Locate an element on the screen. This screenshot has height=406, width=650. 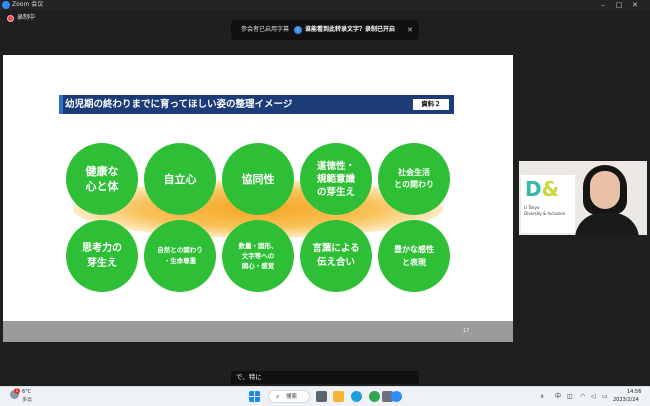
zoom-taskbar-icon is located at coordinates (396, 396).